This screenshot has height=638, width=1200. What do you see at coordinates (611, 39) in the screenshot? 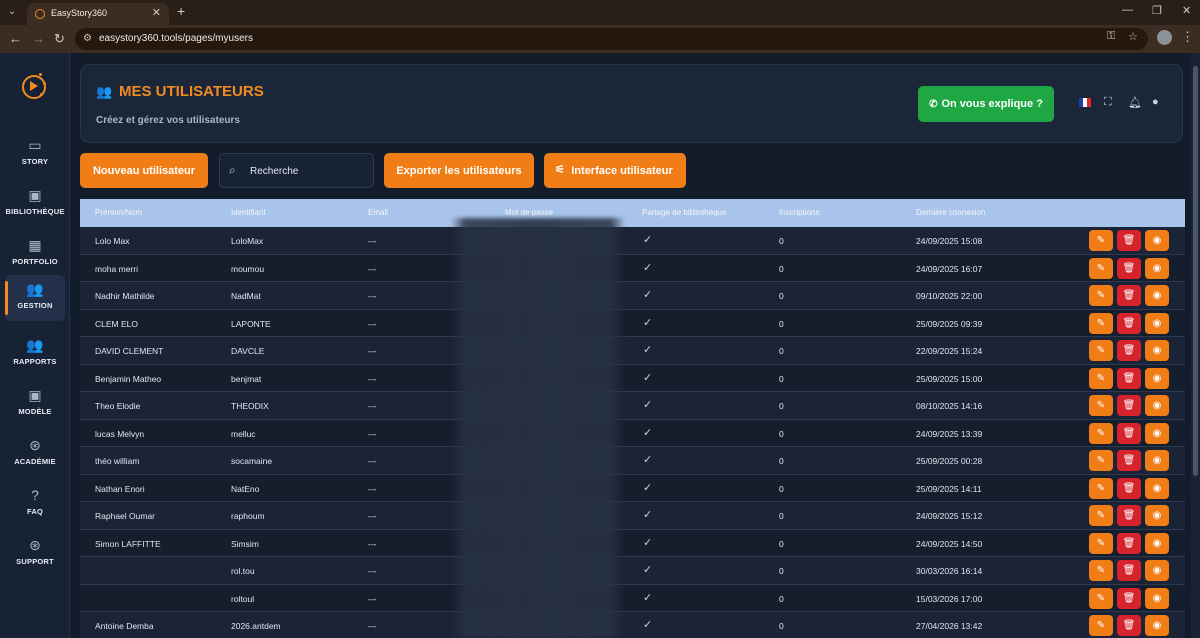
I see `url-field: ⚙ easystory360.tools/pages/myusers` at bounding box center [611, 39].